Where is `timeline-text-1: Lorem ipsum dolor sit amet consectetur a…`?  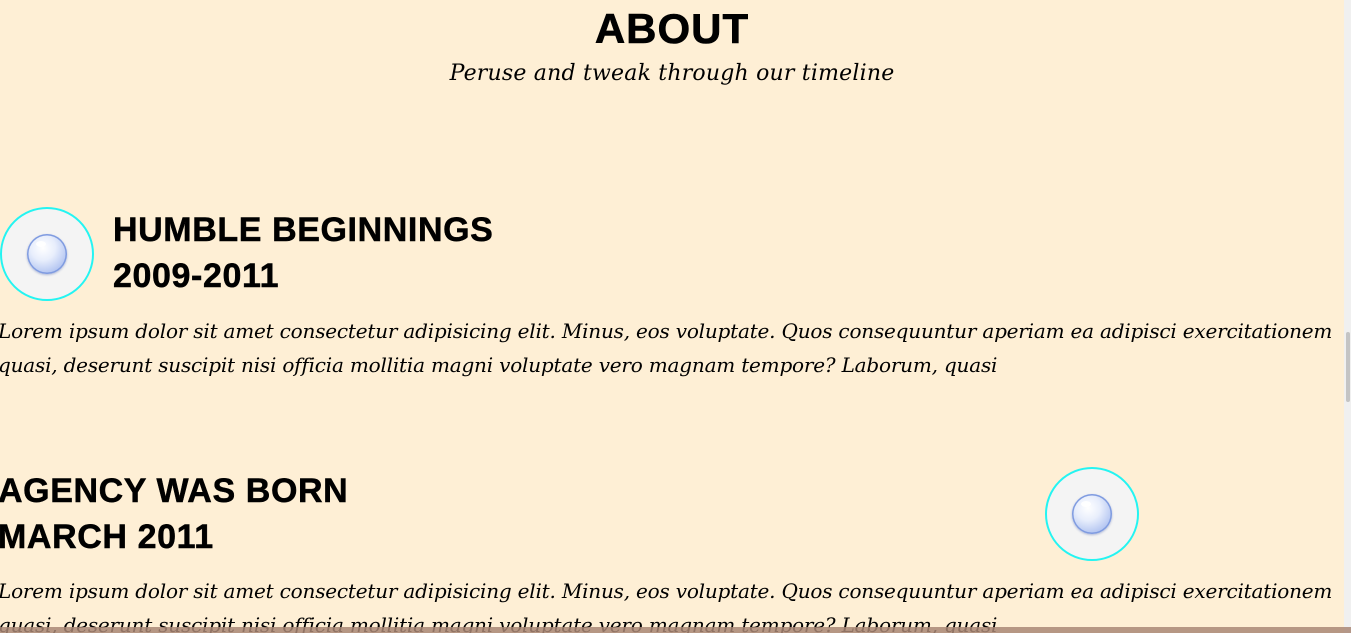
timeline-text-1: Lorem ipsum dolor sit amet consectetur a… is located at coordinates (672, 348).